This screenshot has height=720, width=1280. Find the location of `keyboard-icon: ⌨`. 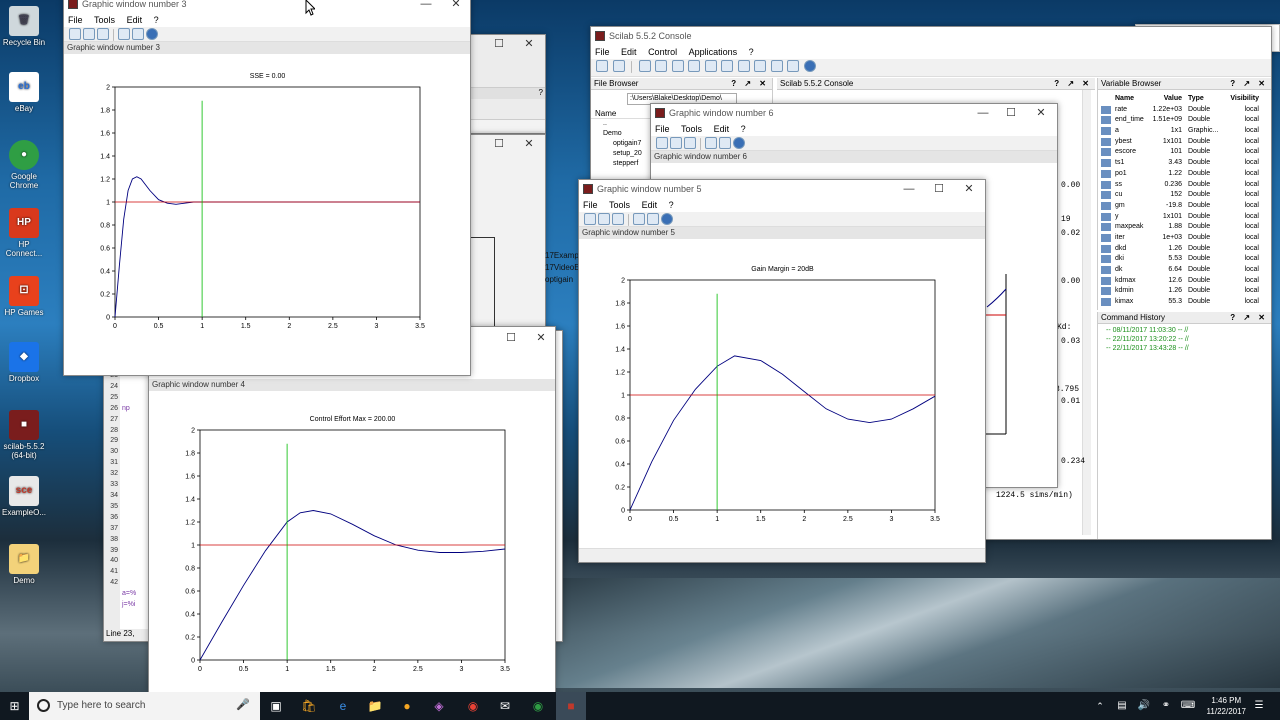

keyboard-icon: ⌨ is located at coordinates (1188, 706).